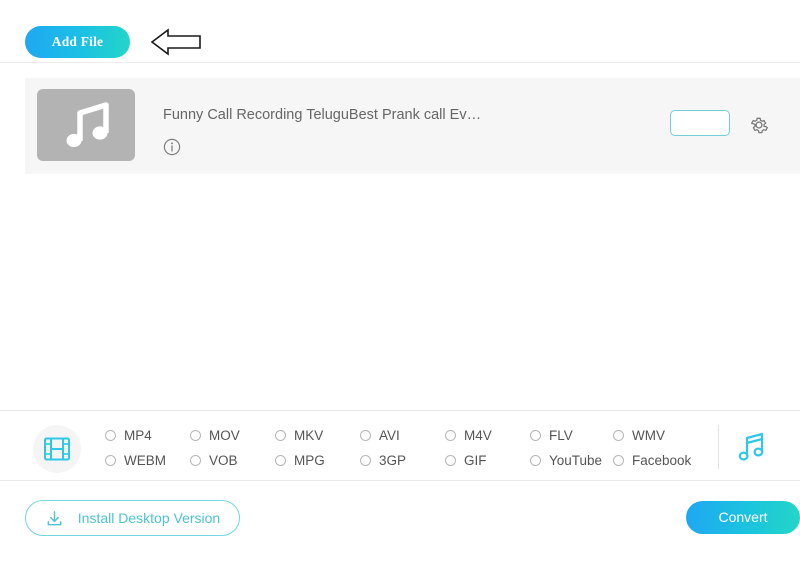  I want to click on format-column-7: WMV Facebook, so click(668, 448).